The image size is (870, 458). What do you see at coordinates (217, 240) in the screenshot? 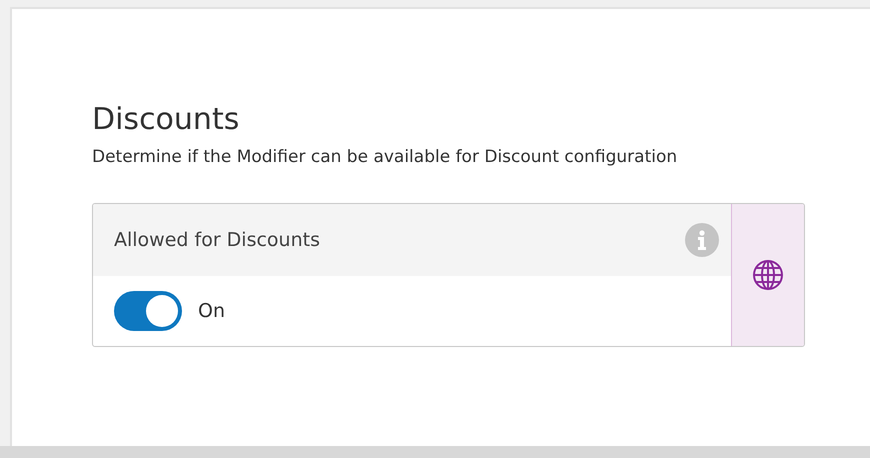
I see `setting-label: Allowed for Discounts` at bounding box center [217, 240].